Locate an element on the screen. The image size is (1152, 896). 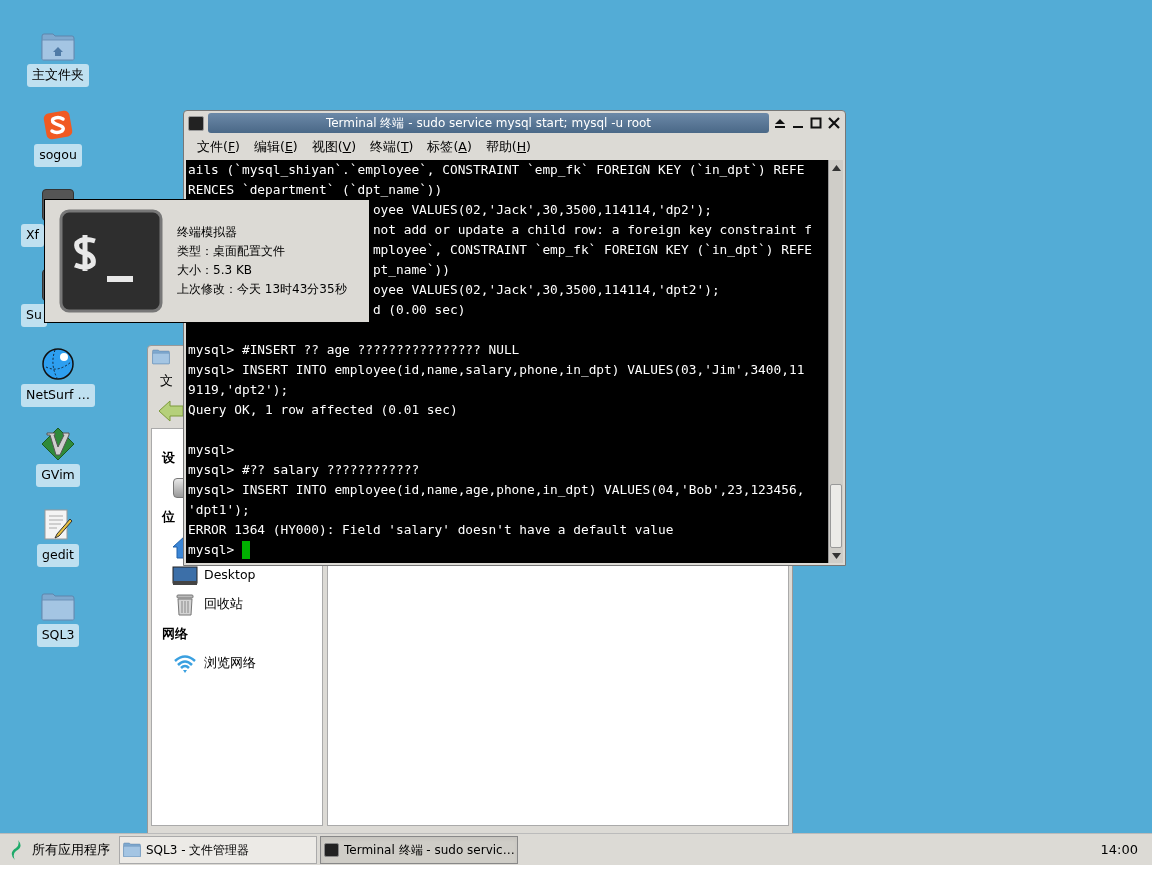
terminal-line: mysql> INSERT INTO employee(id,name,salary,phone,in_dpt) VALUES(03,'Jim',3400,11 is located at coordinates (496, 370).